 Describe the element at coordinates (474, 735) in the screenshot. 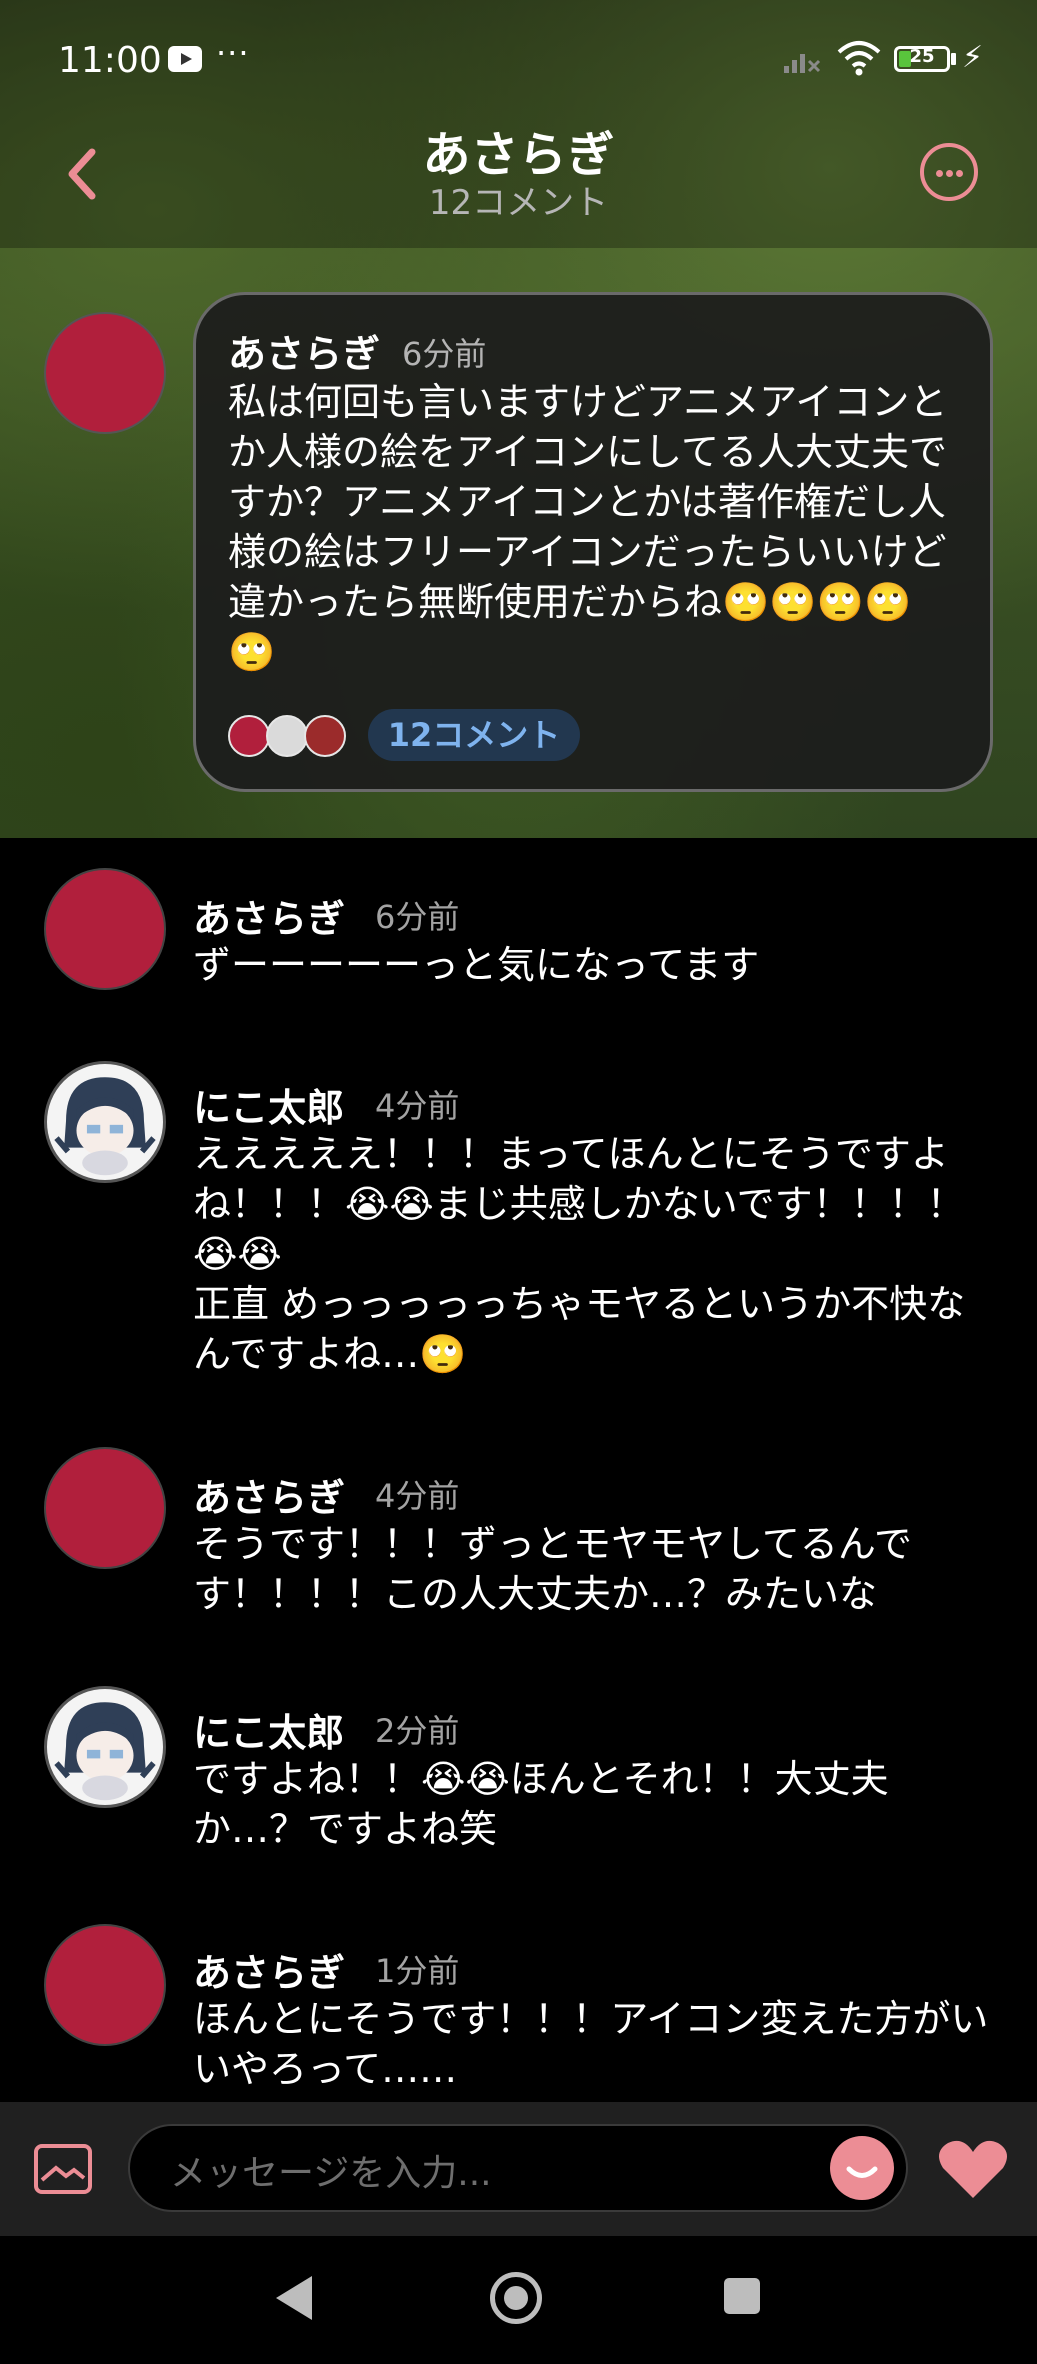

I see `comment-count-chip: 12コメント` at that location.